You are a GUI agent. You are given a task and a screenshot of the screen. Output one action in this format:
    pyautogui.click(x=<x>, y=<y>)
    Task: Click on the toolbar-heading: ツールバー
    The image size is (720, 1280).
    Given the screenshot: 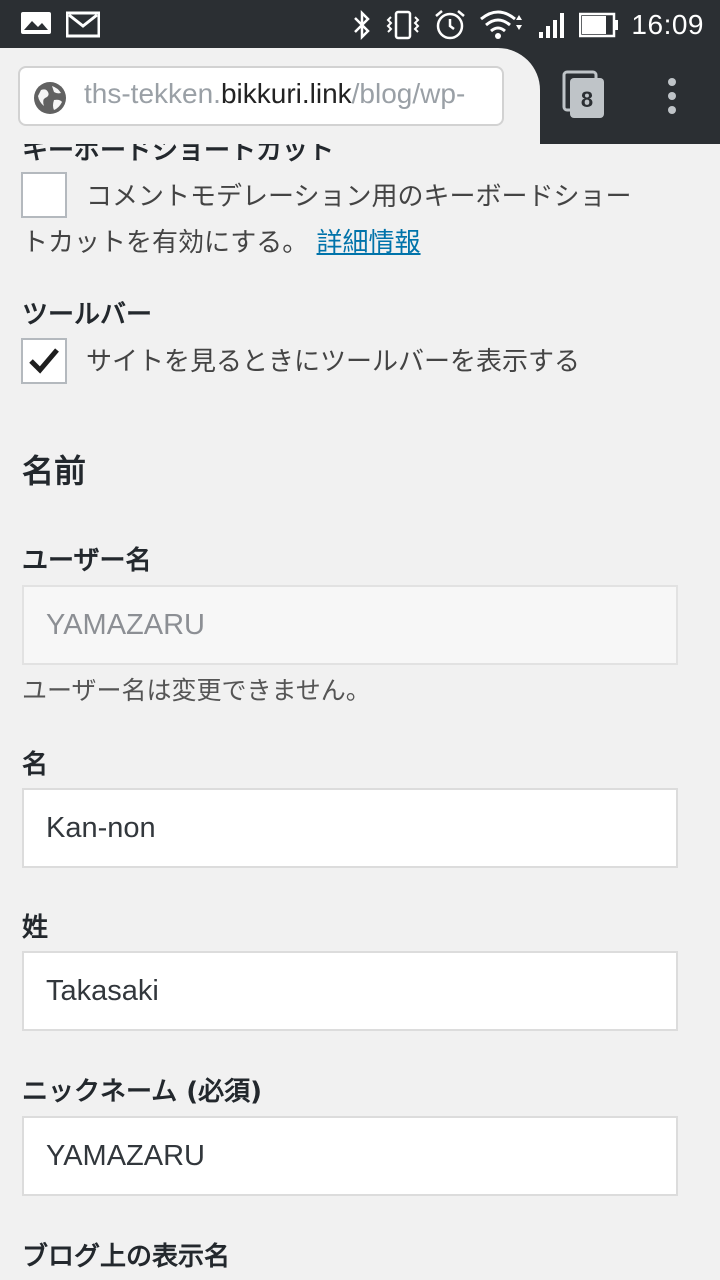 What is the action you would take?
    pyautogui.click(x=87, y=315)
    